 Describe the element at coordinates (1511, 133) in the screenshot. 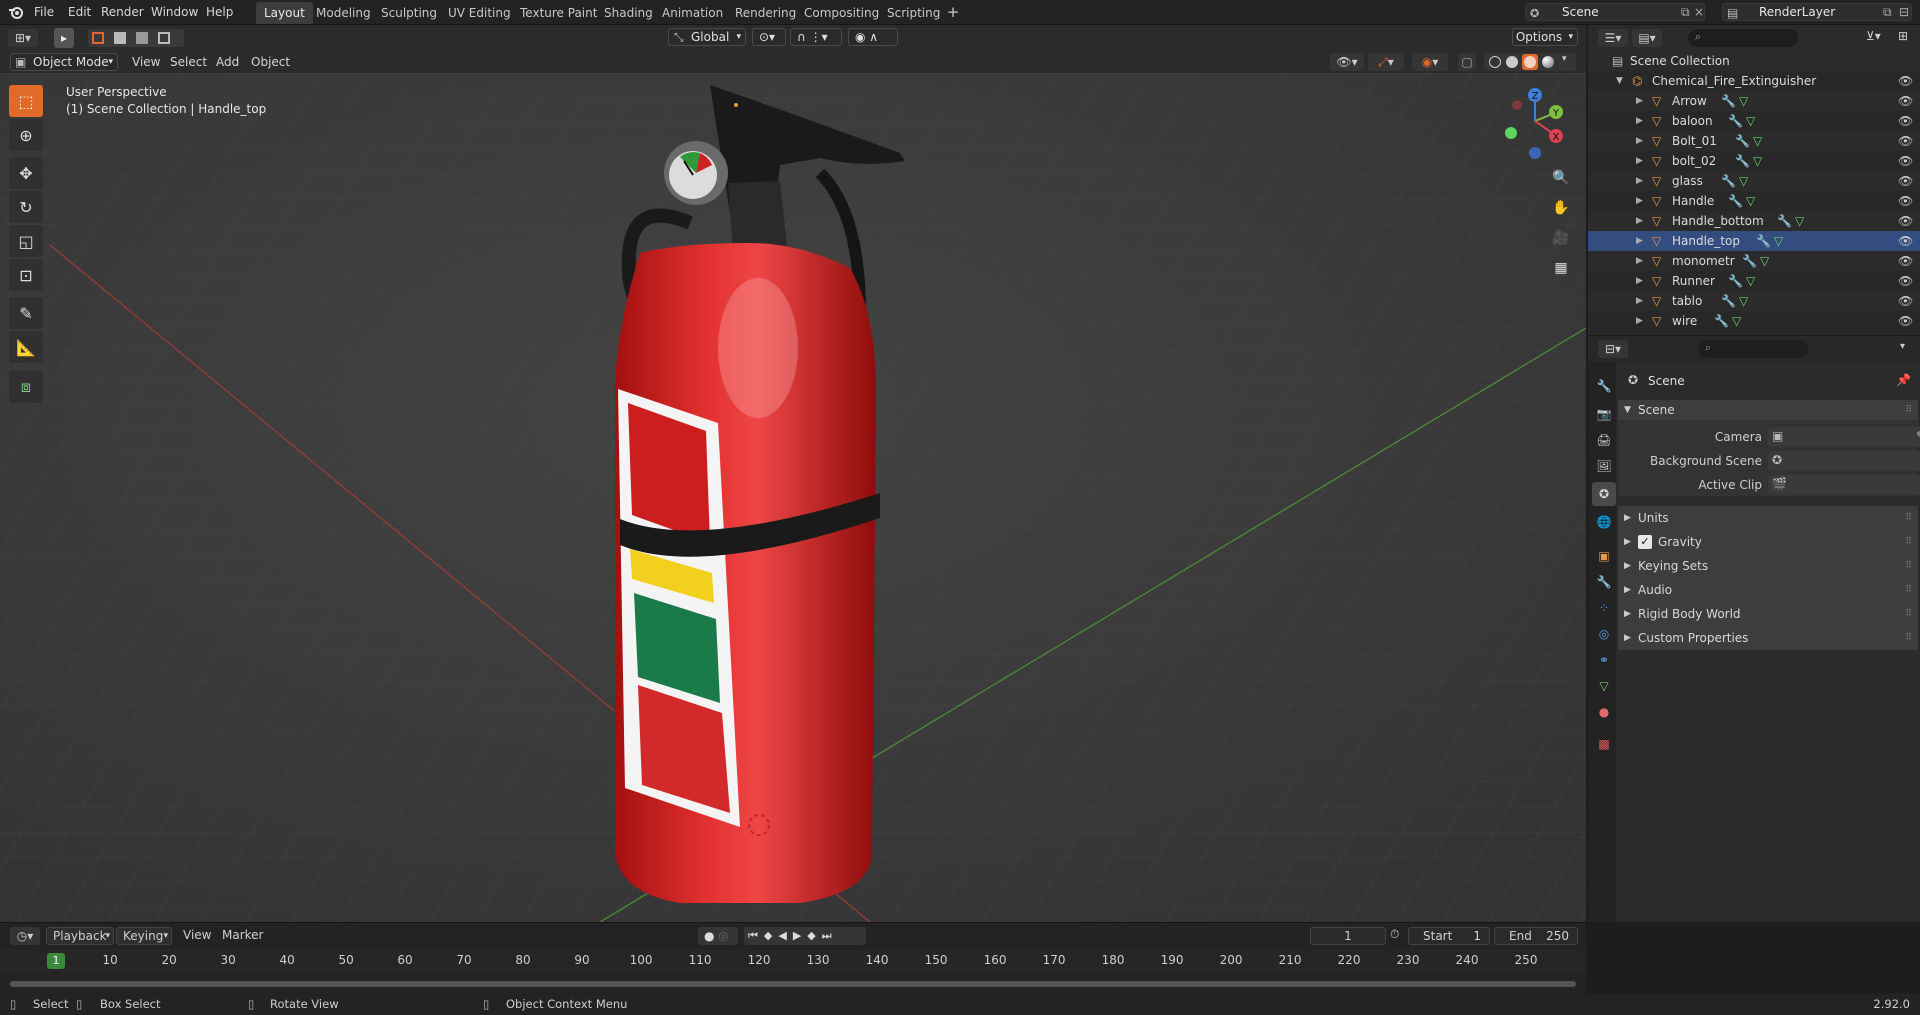

I see `gizmo-neg-y` at that location.